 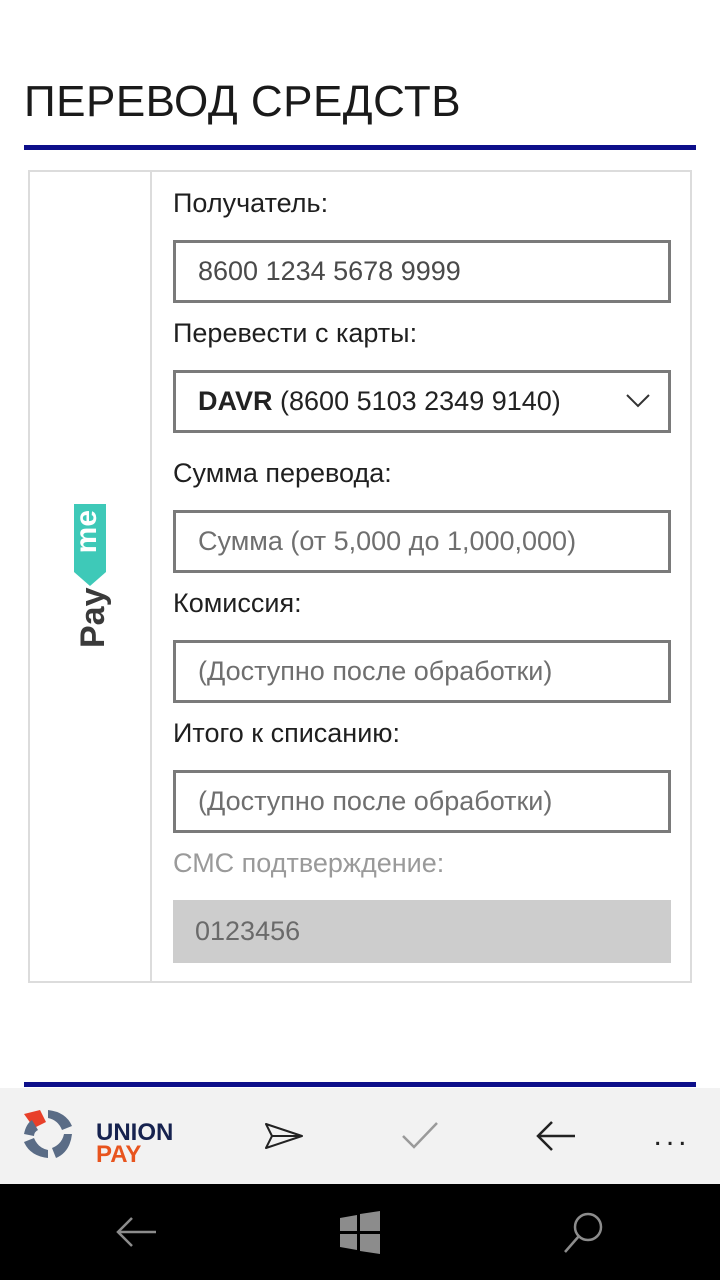 I want to click on checkmark-icon, so click(x=420, y=1135).